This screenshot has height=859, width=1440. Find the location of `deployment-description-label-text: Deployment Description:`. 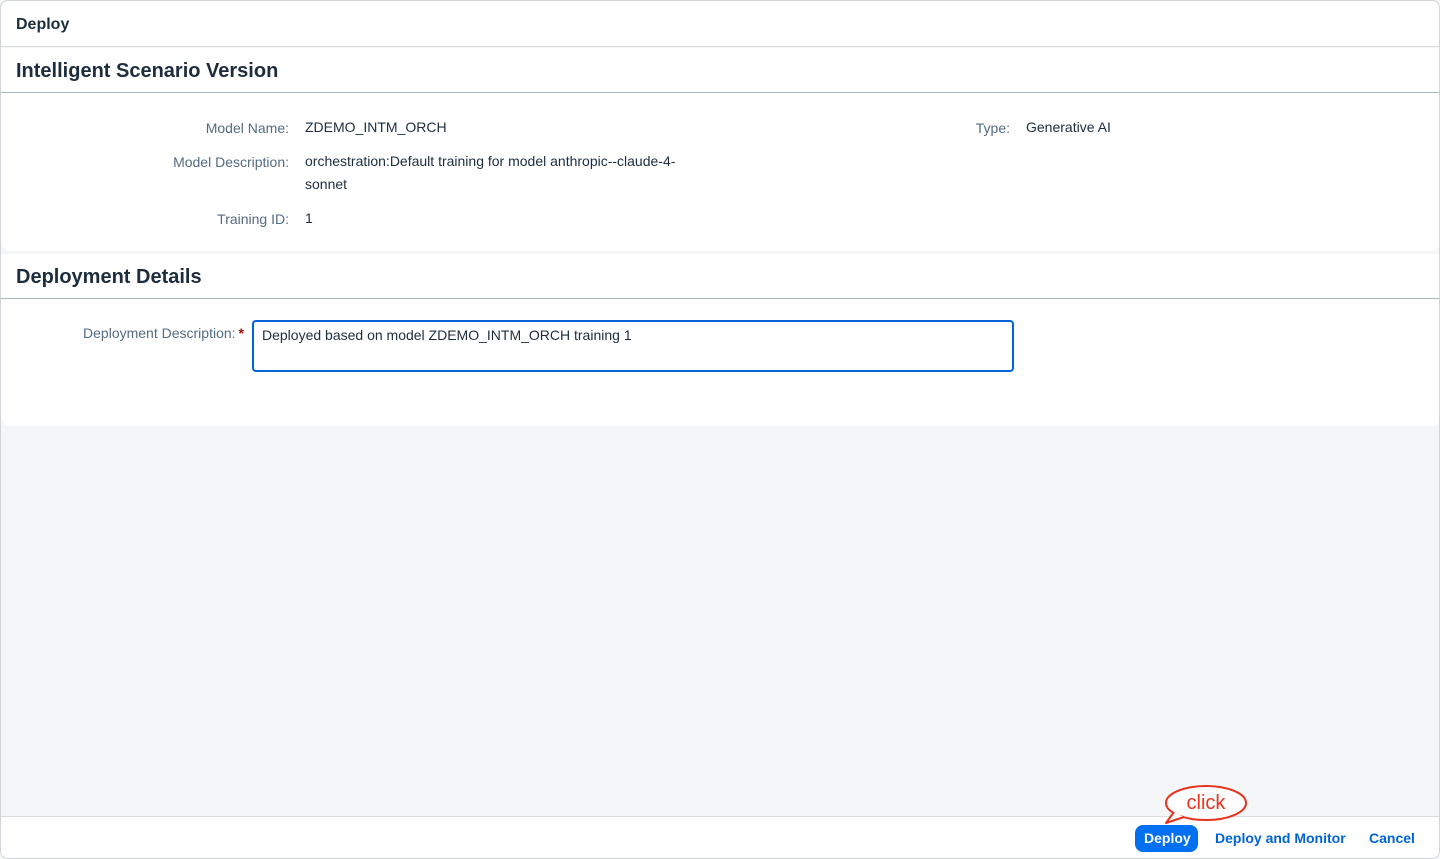

deployment-description-label-text: Deployment Description: is located at coordinates (159, 333).